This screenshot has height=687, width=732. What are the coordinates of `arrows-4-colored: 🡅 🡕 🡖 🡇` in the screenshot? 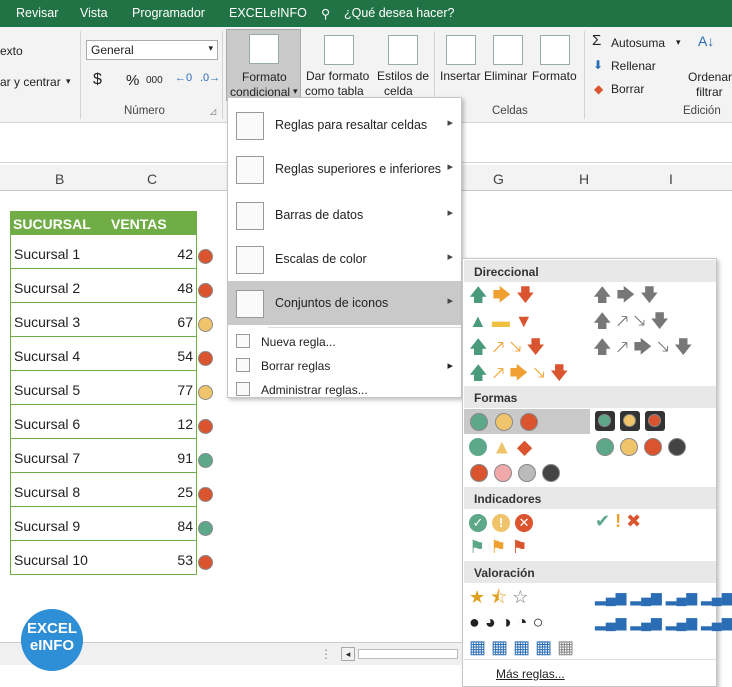 It's located at (507, 347).